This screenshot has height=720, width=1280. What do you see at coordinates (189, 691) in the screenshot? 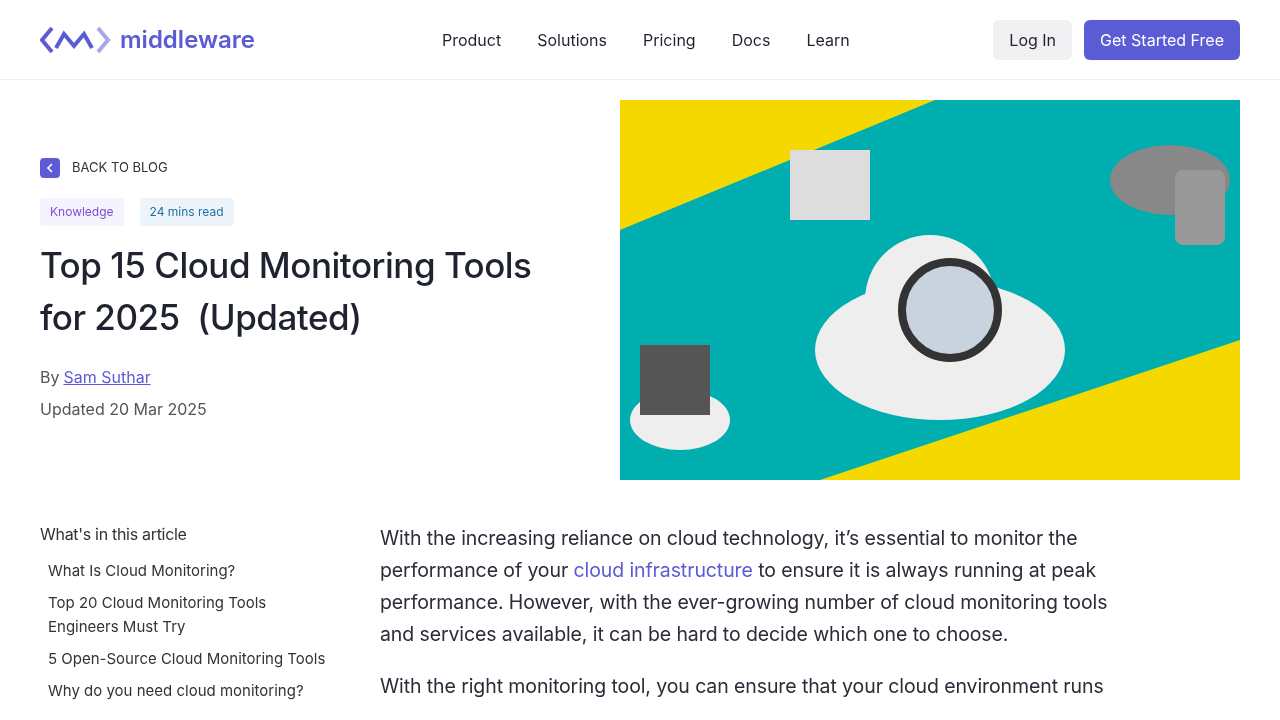
I see `toc-link: Why do you need cloud monitoring?` at bounding box center [189, 691].